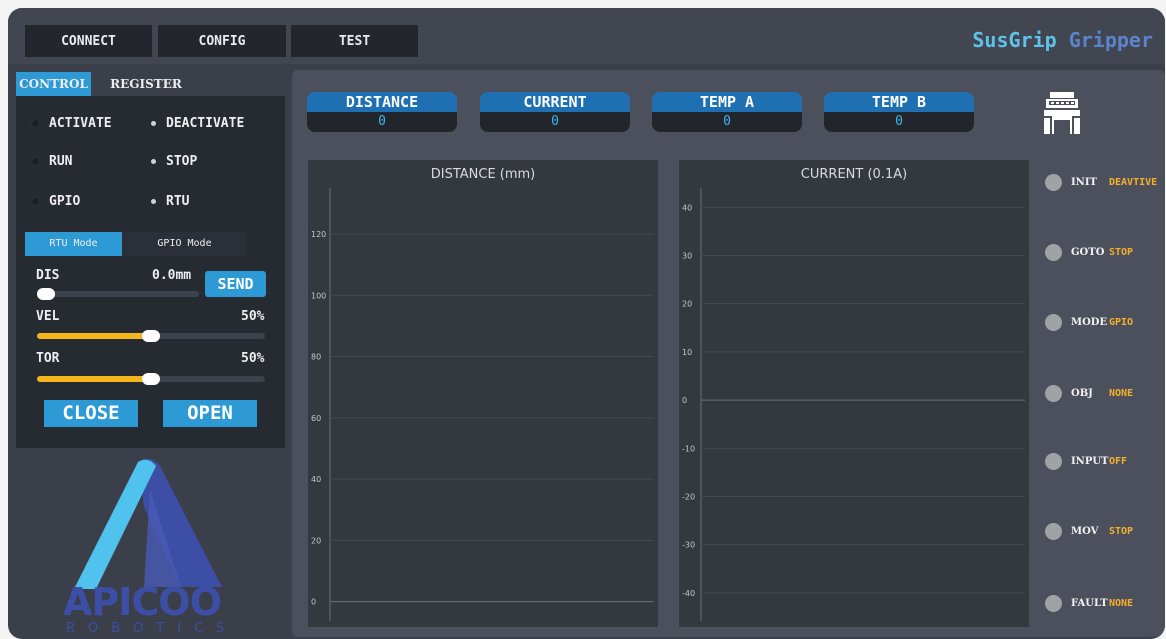 Image resolution: width=1166 pixels, height=639 pixels. I want to click on tor-value: 50%, so click(253, 358).